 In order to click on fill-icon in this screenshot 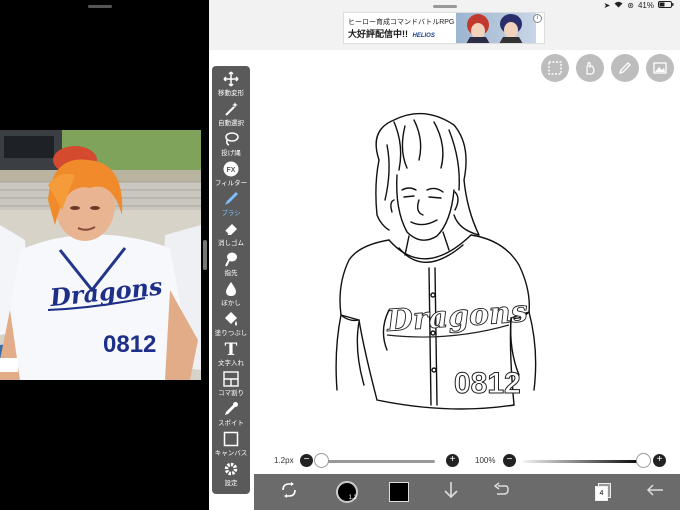, I will do `click(231, 320)`.